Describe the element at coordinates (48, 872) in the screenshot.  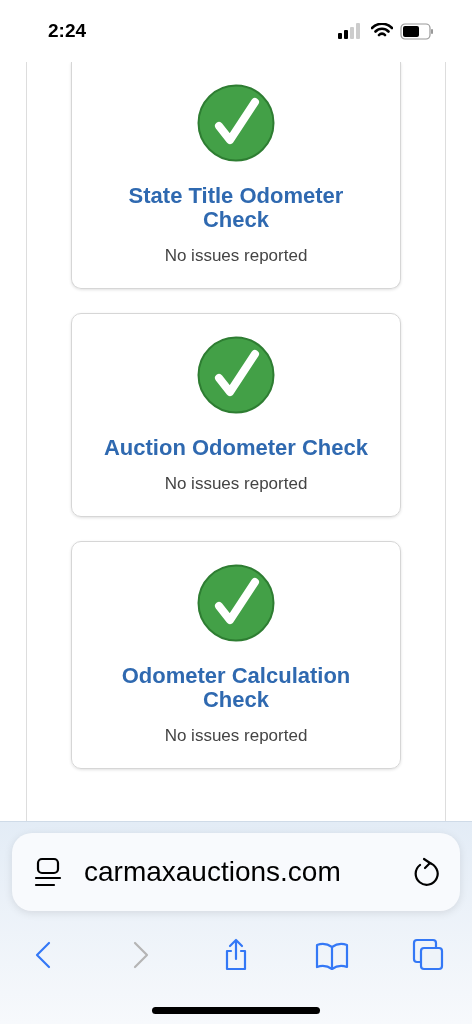
I see `page-menu-icon` at that location.